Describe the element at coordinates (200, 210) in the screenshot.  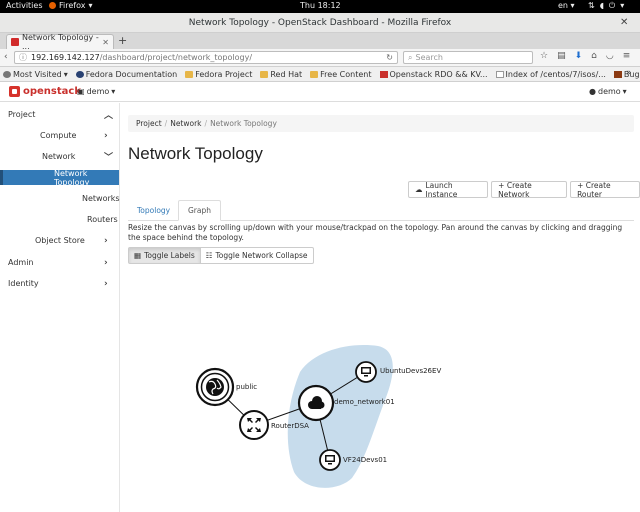
I see `tab-graph: Graph` at that location.